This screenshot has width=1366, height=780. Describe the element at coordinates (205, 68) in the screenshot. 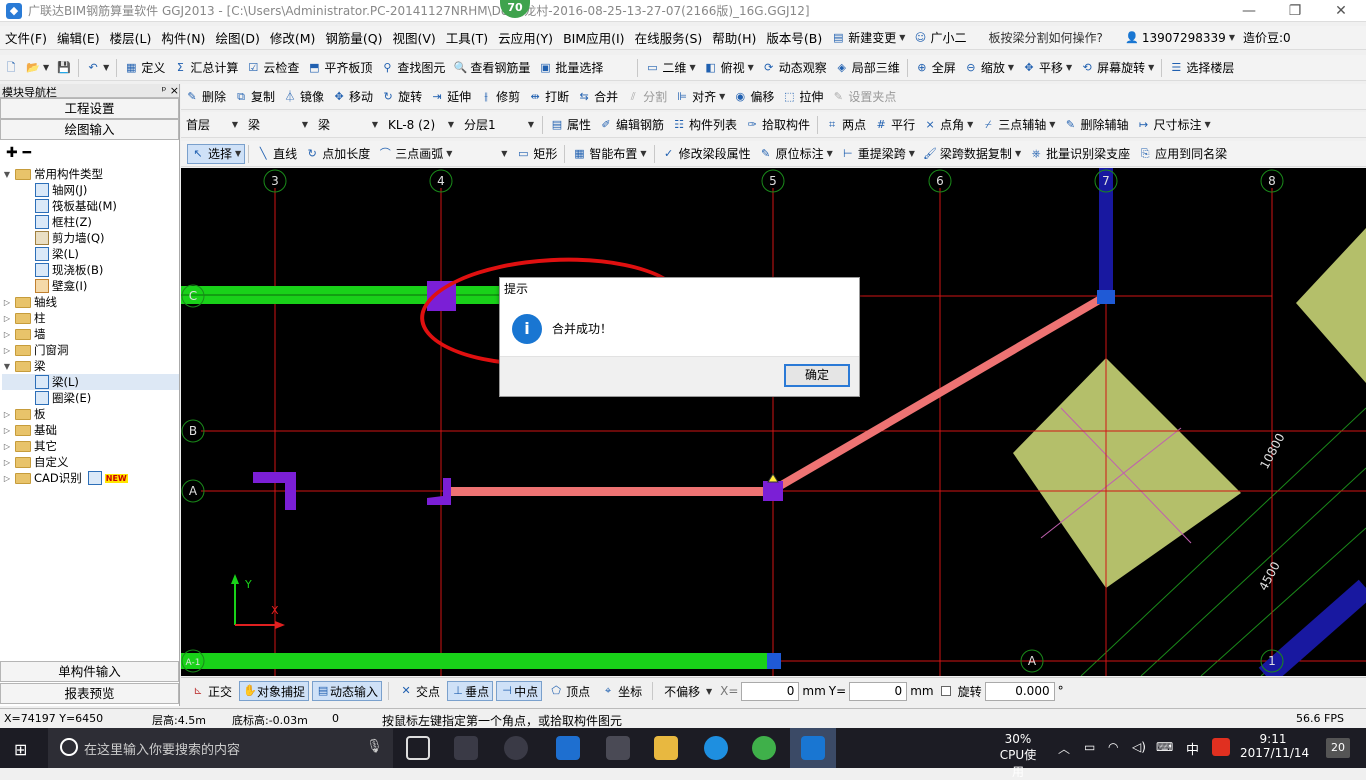

I see `summary-calc-button: Σ 汇总计算` at that location.